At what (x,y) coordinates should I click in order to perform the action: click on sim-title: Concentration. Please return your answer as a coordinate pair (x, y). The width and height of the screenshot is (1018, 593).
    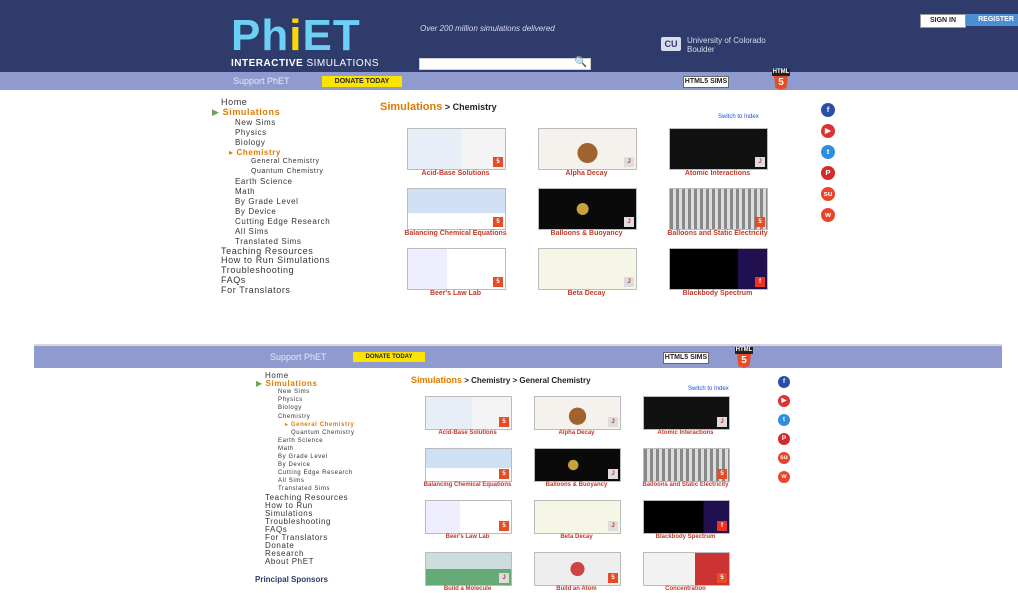
    Looking at the image, I should click on (685, 589).